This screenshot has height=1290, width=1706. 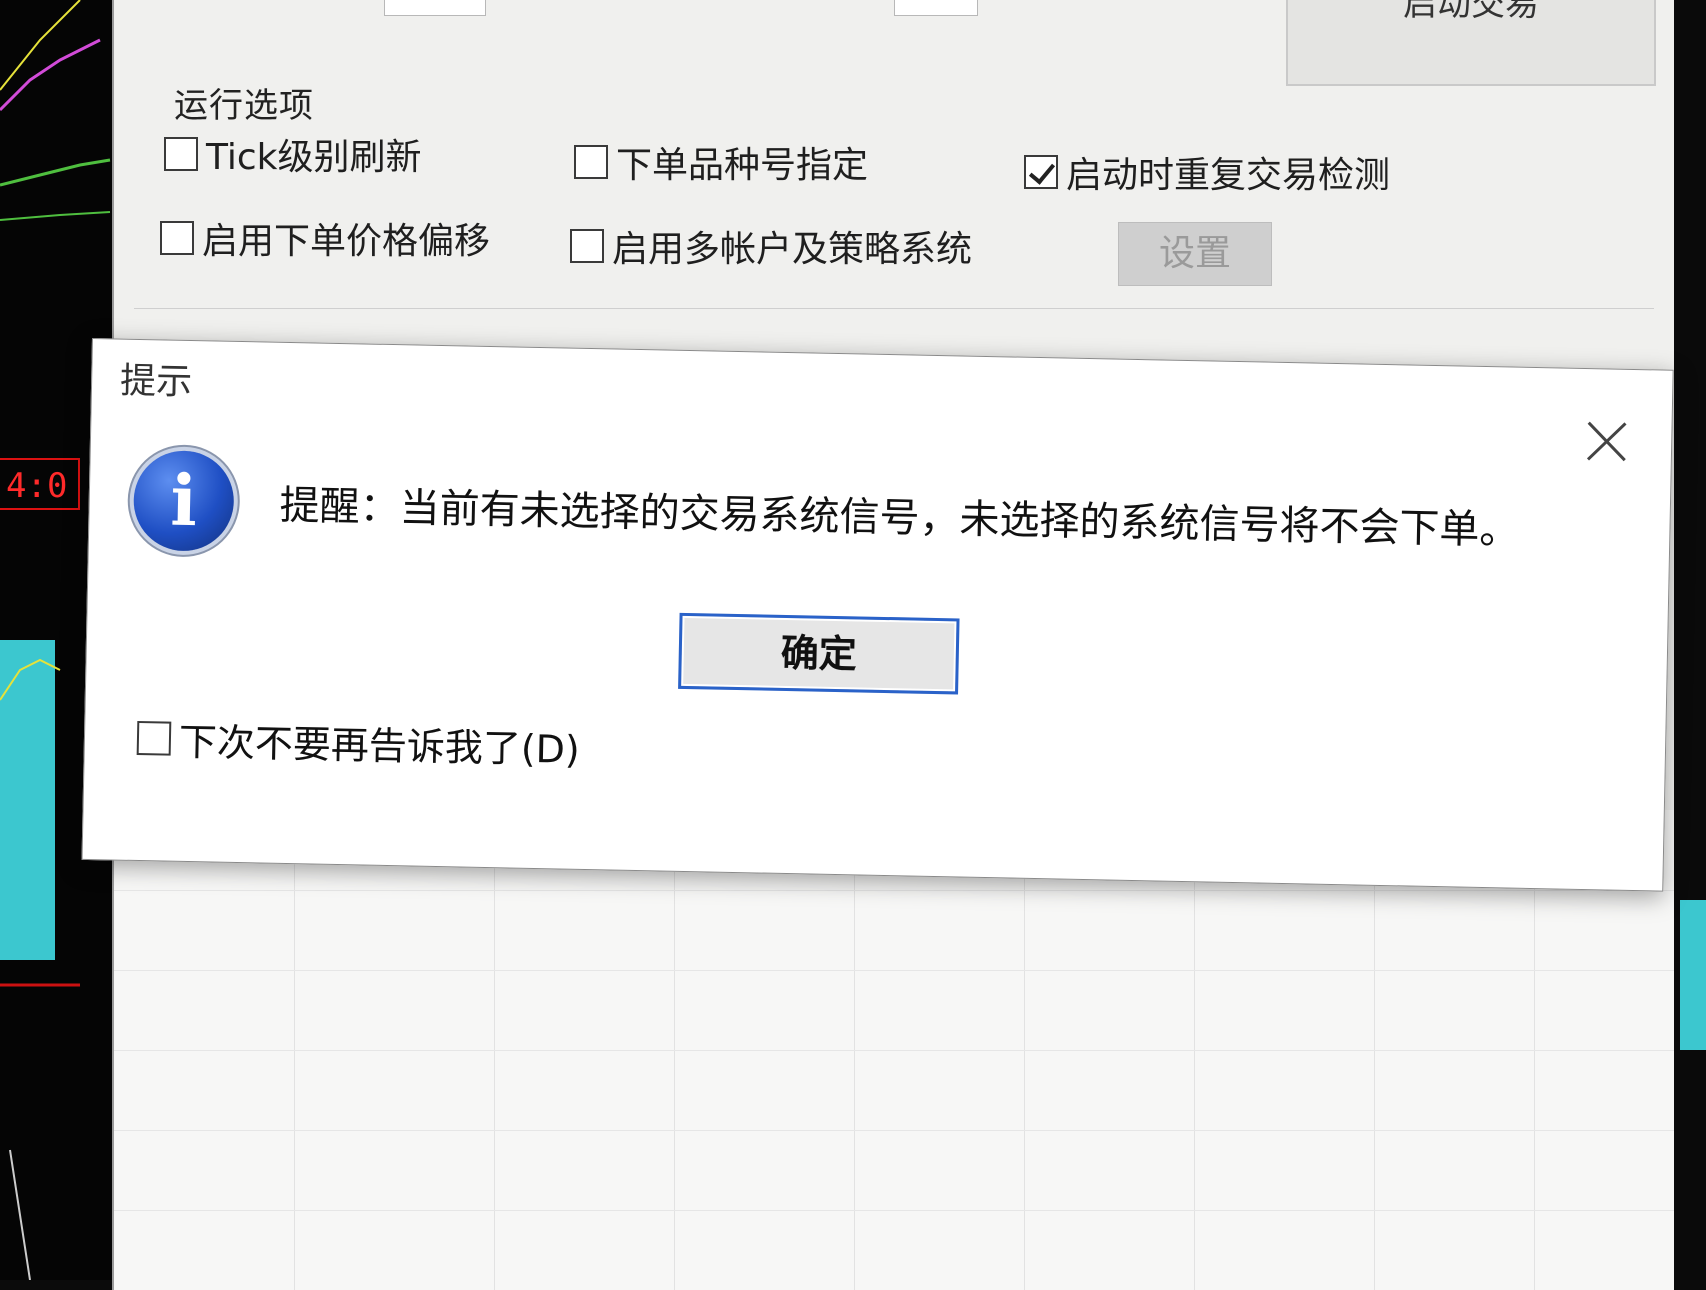 What do you see at coordinates (1471, 43) in the screenshot?
I see `start-trading-button: 启动交易` at bounding box center [1471, 43].